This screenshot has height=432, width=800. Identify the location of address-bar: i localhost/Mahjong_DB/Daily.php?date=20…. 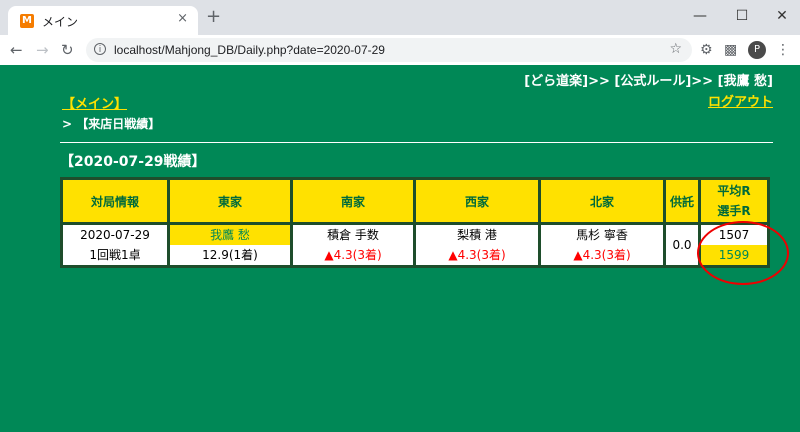
(389, 50).